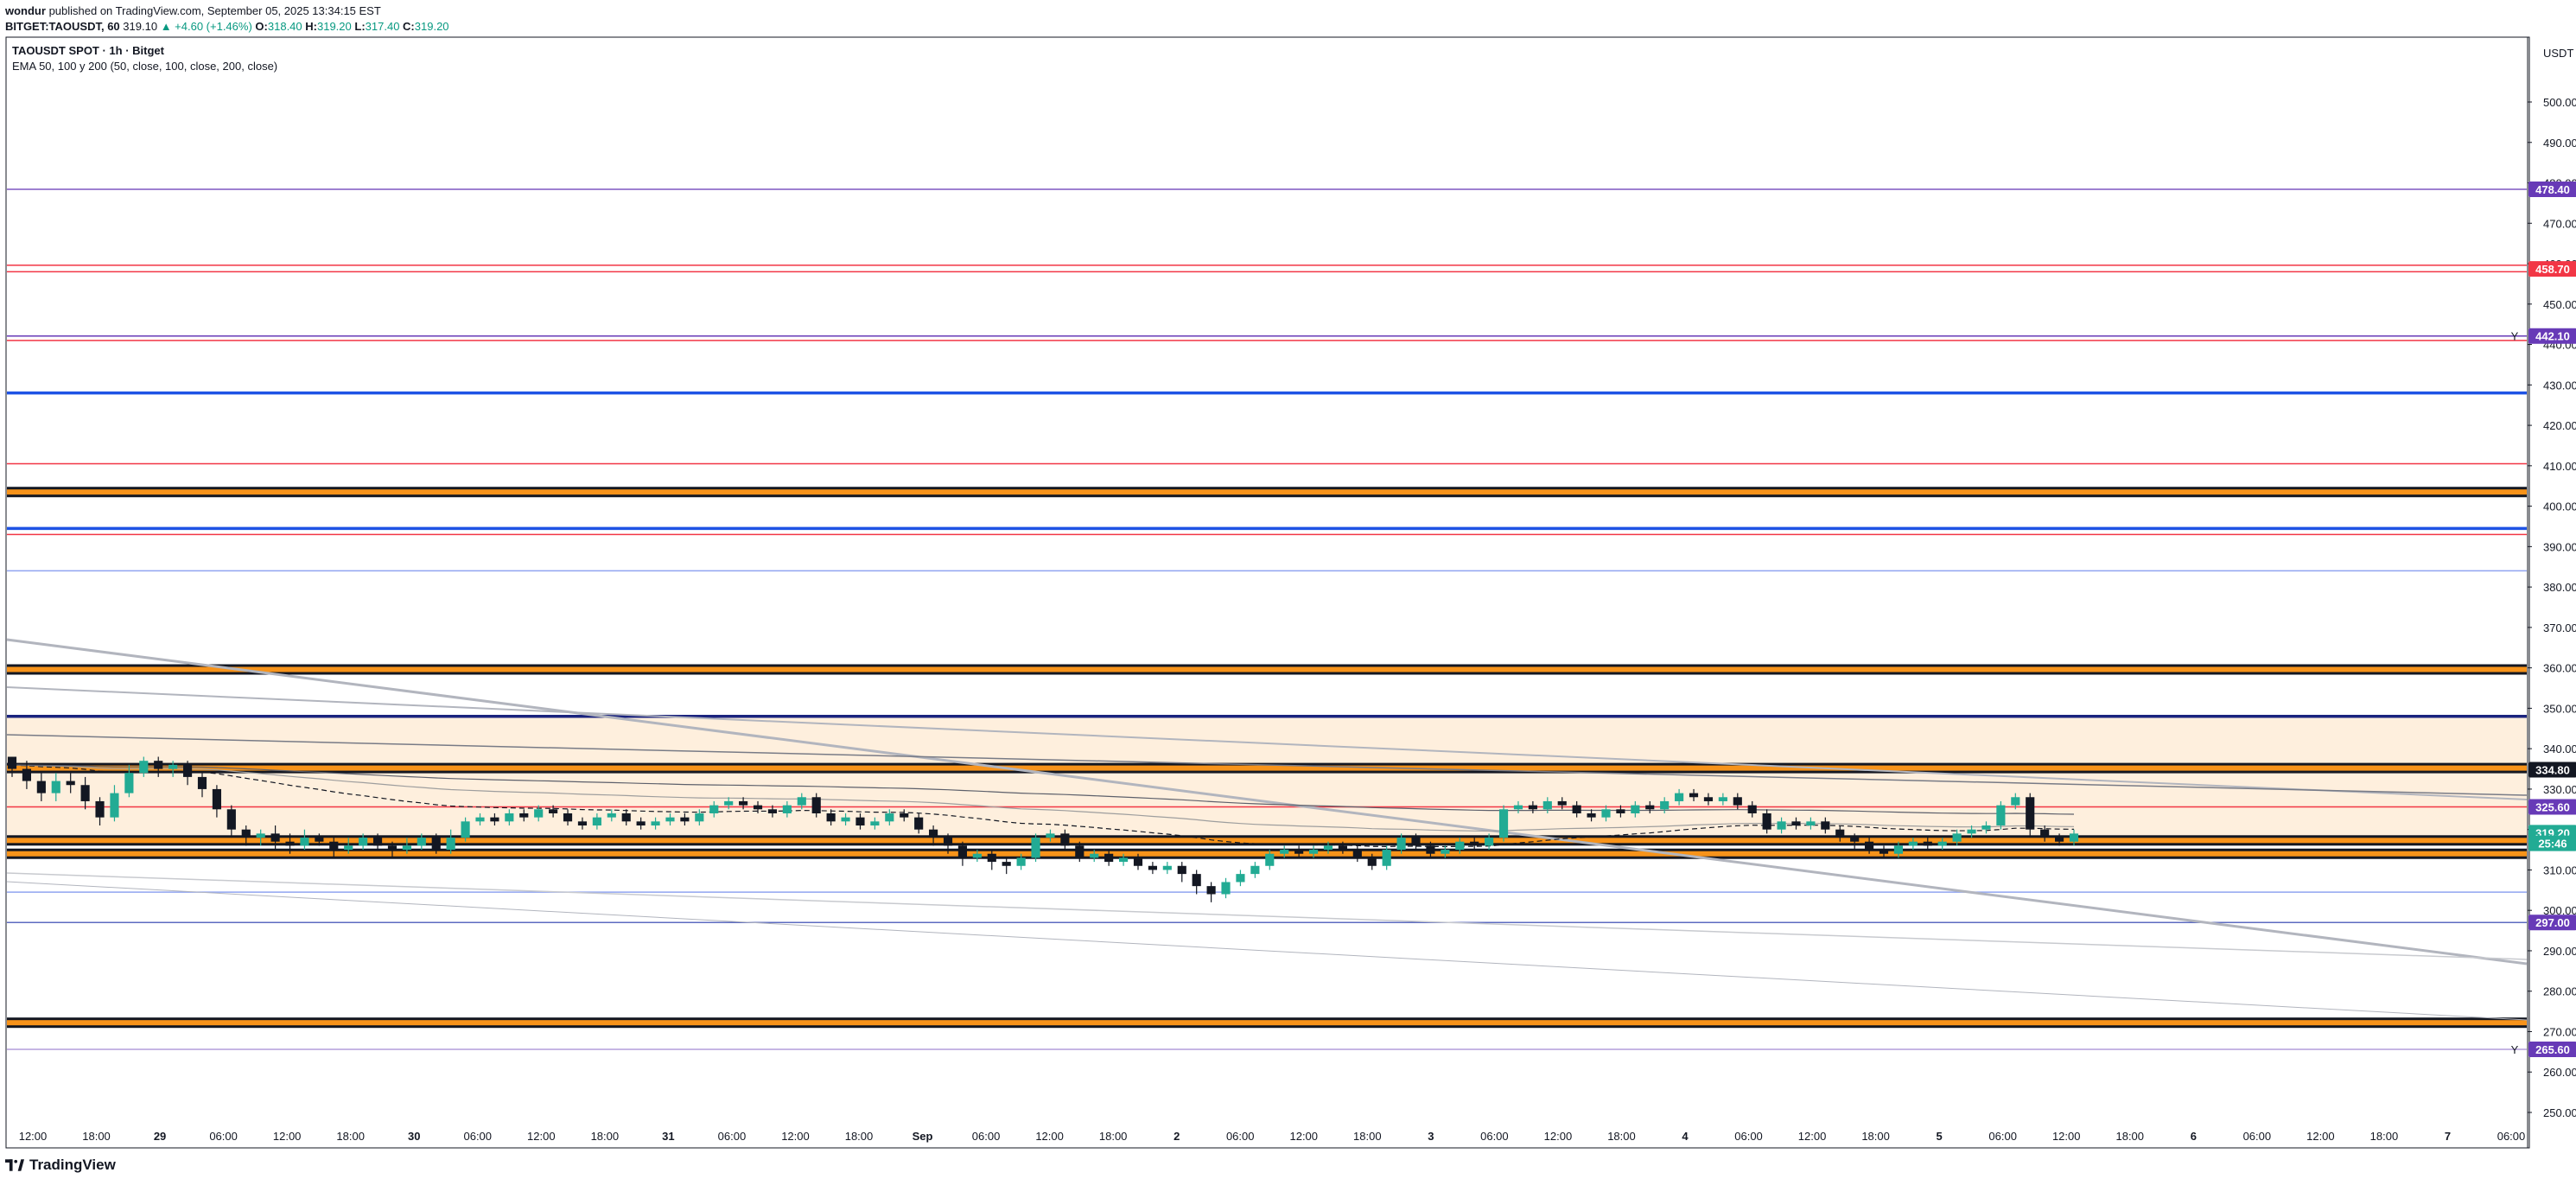  Describe the element at coordinates (2559, 506) in the screenshot. I see `price-tick-label: 400.00` at that location.